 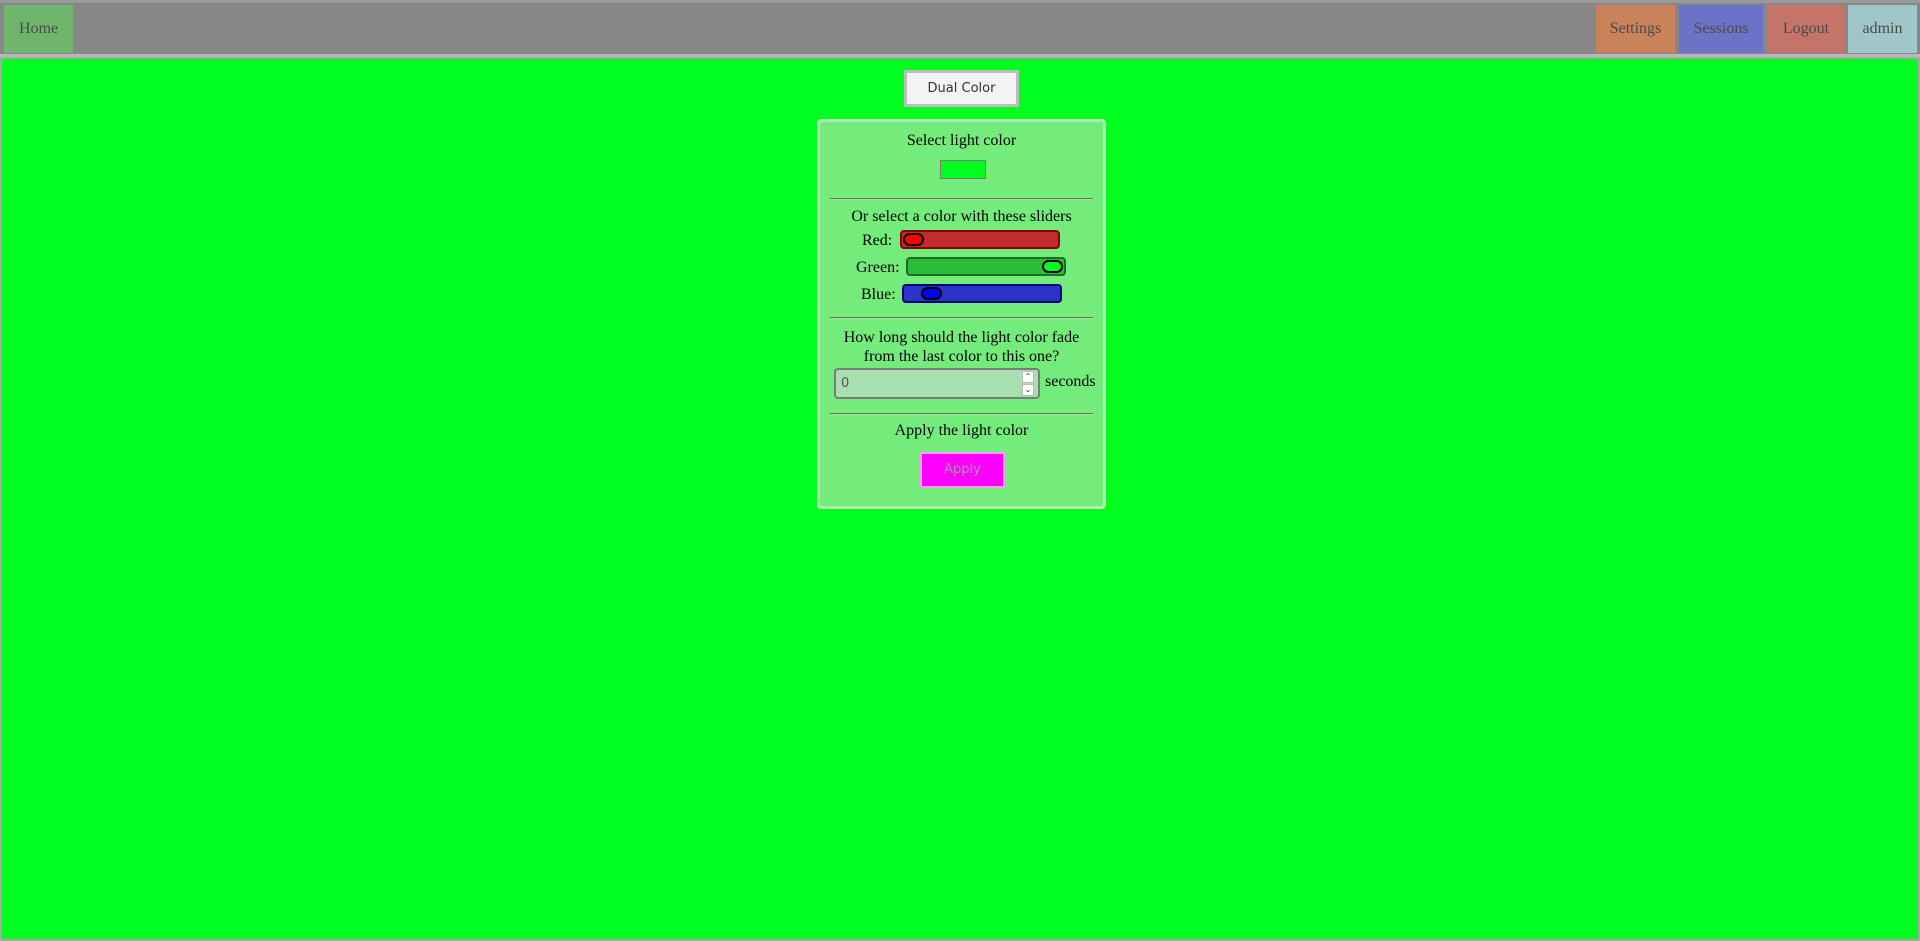 I want to click on apply-button: Apply, so click(x=962, y=470).